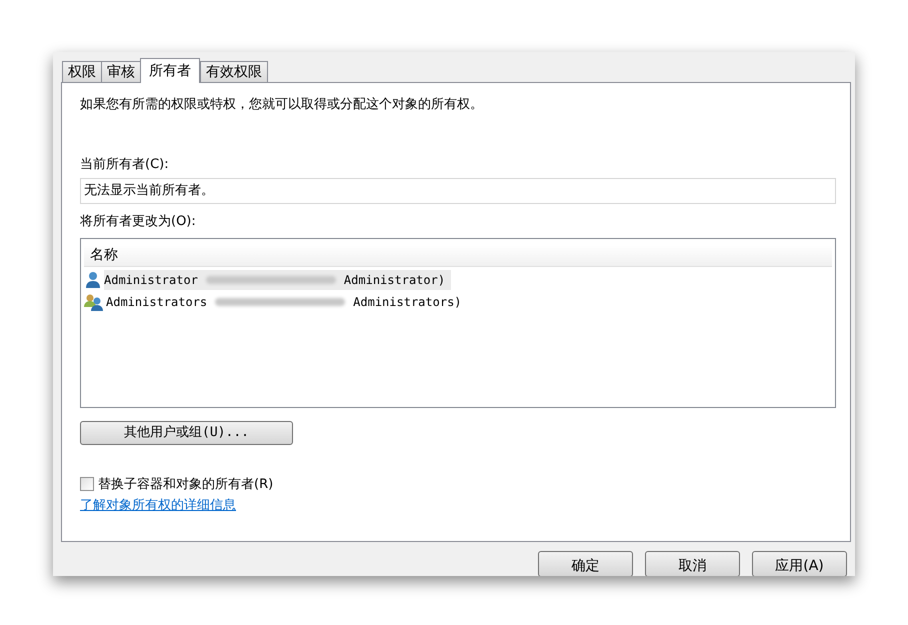 The height and width of the screenshot is (625, 908). What do you see at coordinates (94, 301) in the screenshot?
I see `users-icon` at bounding box center [94, 301].